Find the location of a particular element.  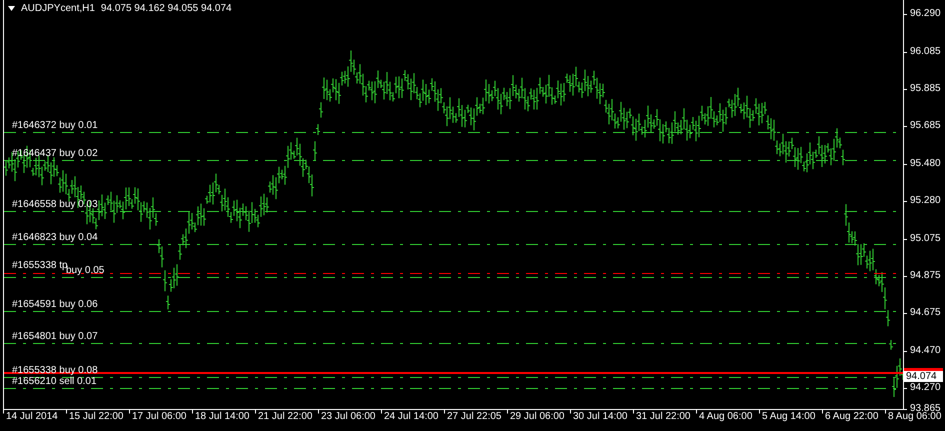

price-tick-label: 95.480 is located at coordinates (925, 164).